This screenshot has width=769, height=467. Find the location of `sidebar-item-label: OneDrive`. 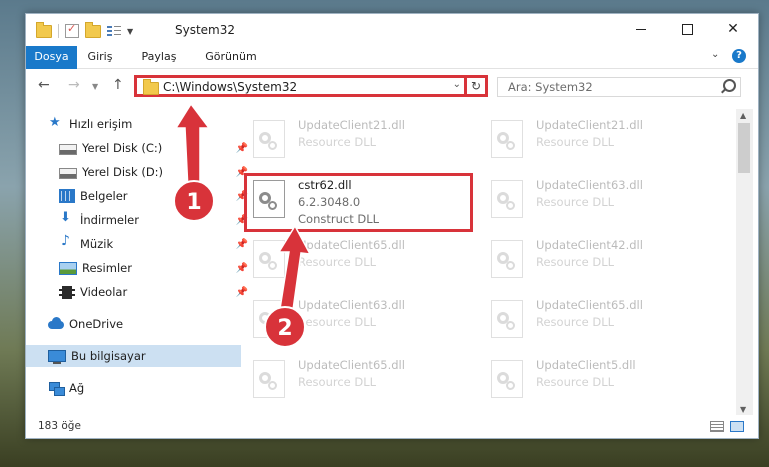

sidebar-item-label: OneDrive is located at coordinates (96, 324).